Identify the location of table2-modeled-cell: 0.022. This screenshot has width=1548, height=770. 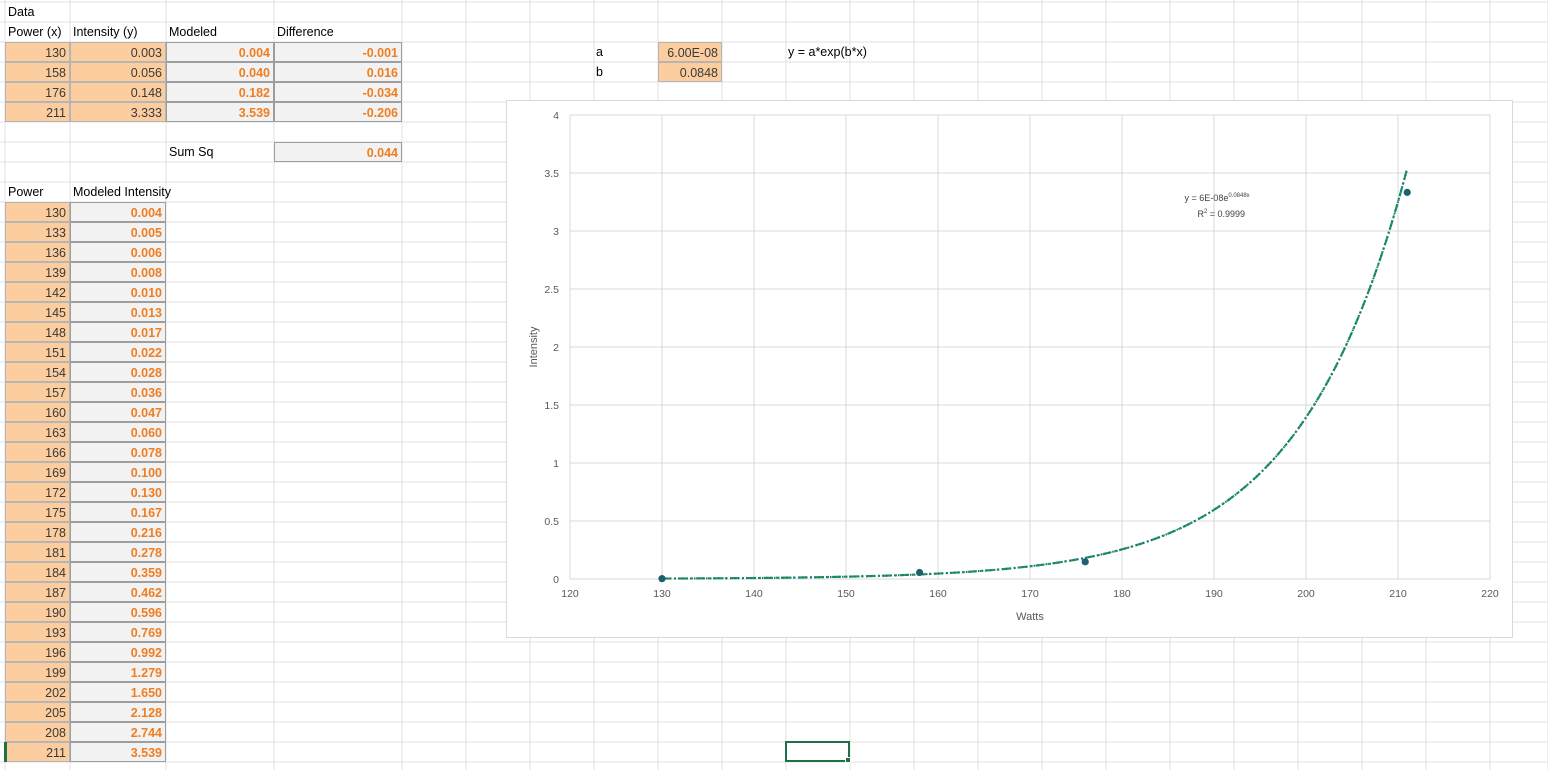
(118, 352).